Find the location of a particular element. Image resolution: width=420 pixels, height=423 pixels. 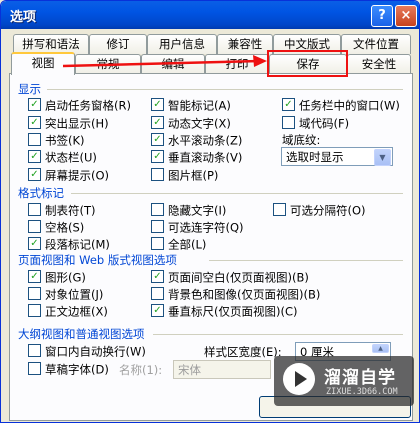

watermark: 溜溜自学 ZIXUE.3D66.COM is located at coordinates (344, 381).